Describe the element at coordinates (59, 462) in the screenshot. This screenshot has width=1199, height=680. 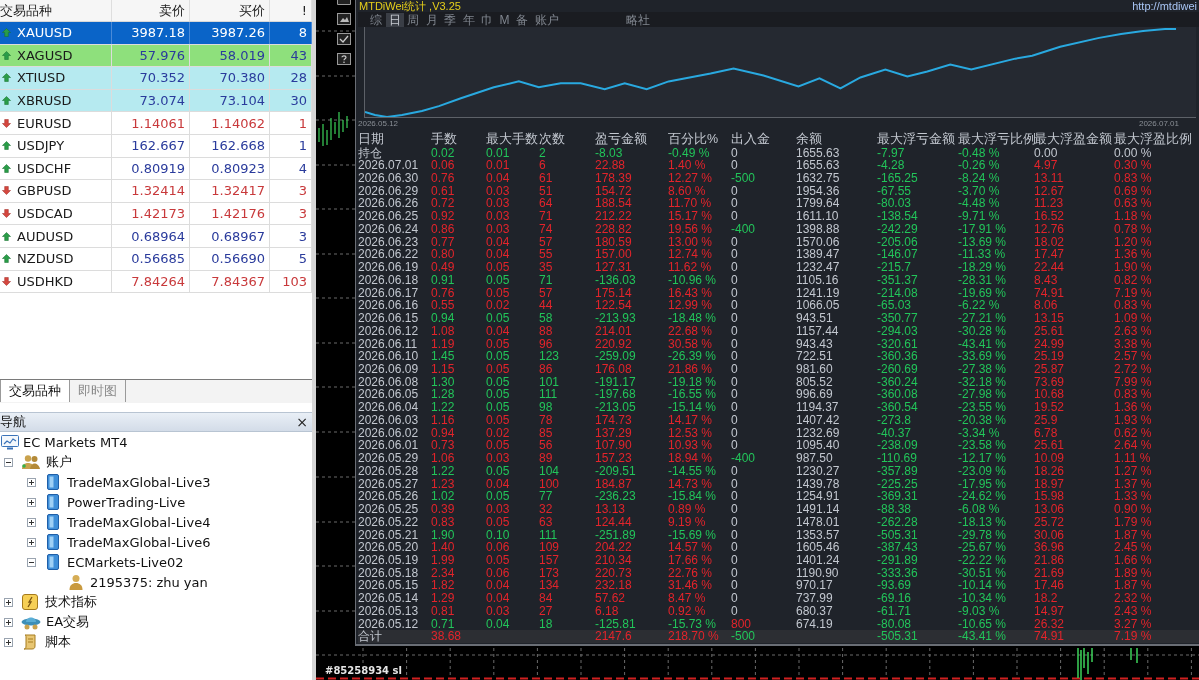
I see `tree-item: 账户` at that location.